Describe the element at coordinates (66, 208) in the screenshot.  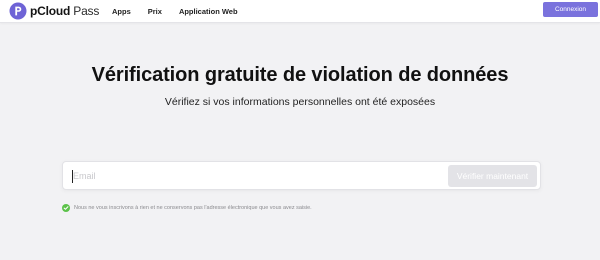
I see `check-circle-icon` at that location.